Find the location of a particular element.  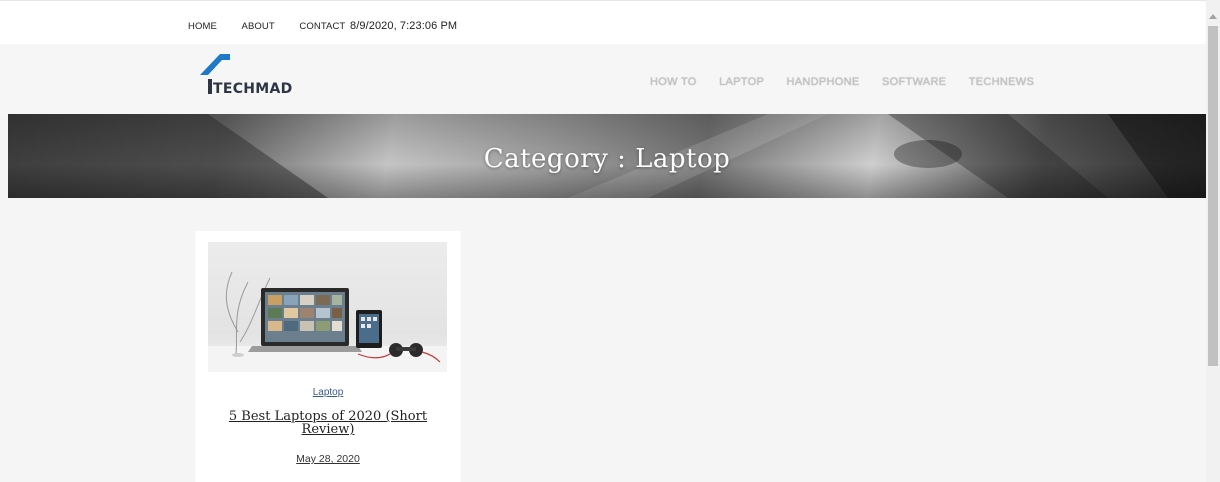

nav-item-software: SOFTWARE is located at coordinates (914, 82).